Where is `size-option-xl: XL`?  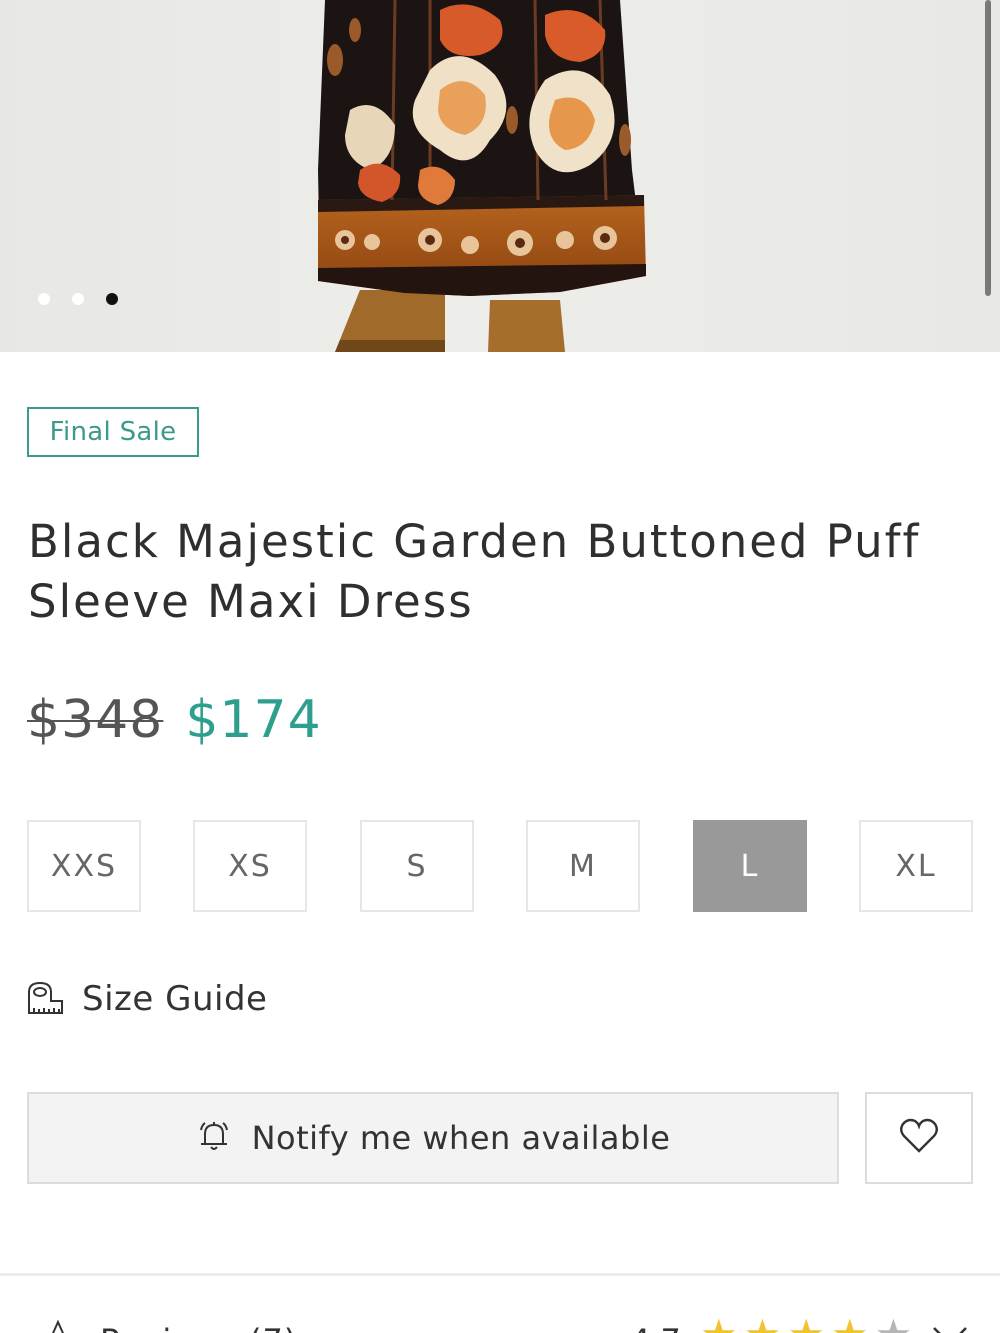
size-option-xl: XL is located at coordinates (916, 866).